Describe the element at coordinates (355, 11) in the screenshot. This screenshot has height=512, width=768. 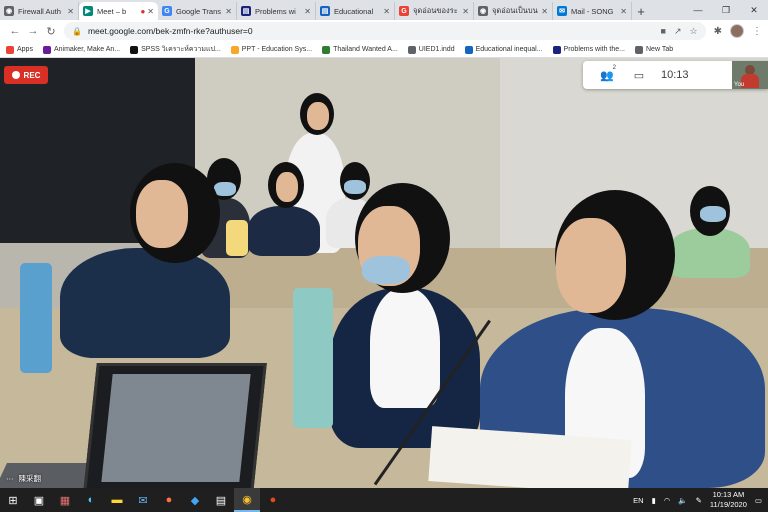
I see `tab-educational: ▤ Educational ✕` at that location.